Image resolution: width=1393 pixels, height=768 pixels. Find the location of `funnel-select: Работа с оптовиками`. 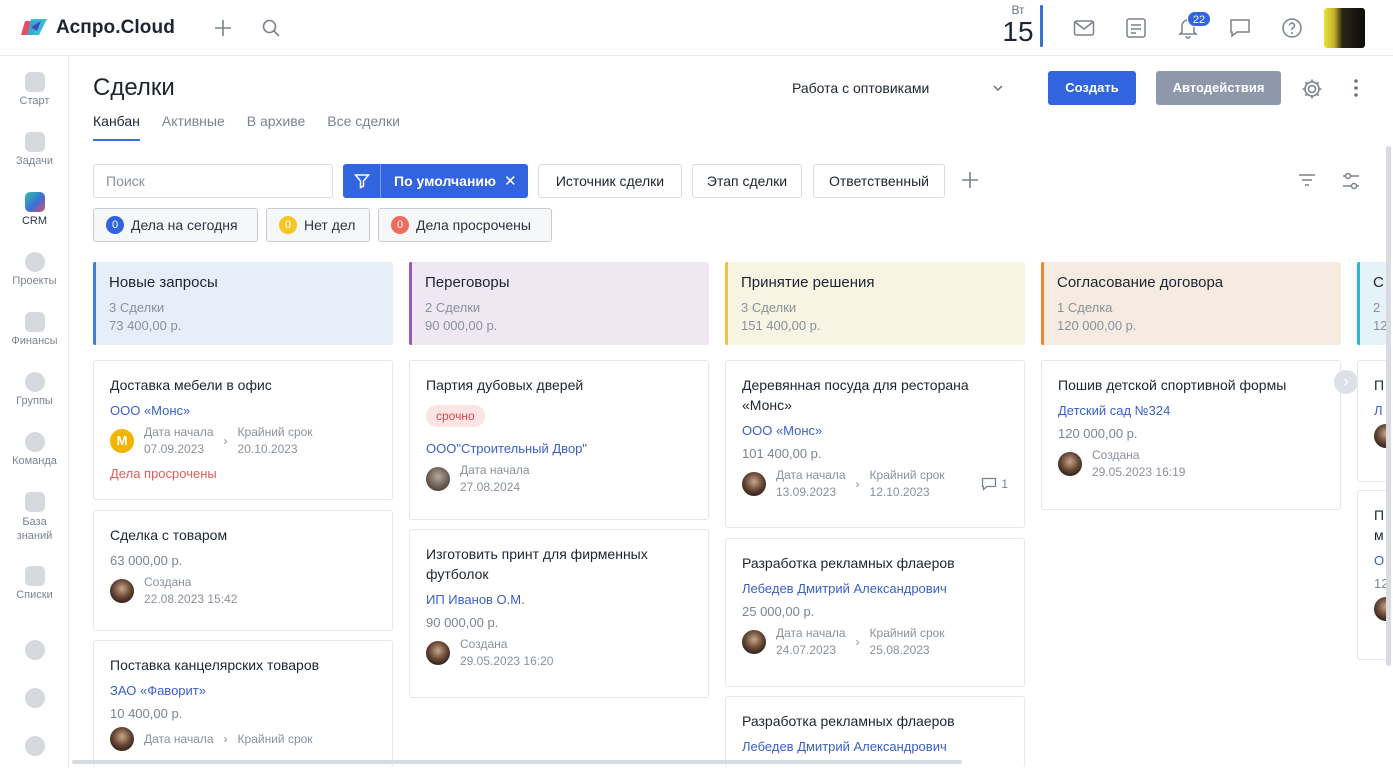

funnel-select: Работа с оптовиками is located at coordinates (898, 88).